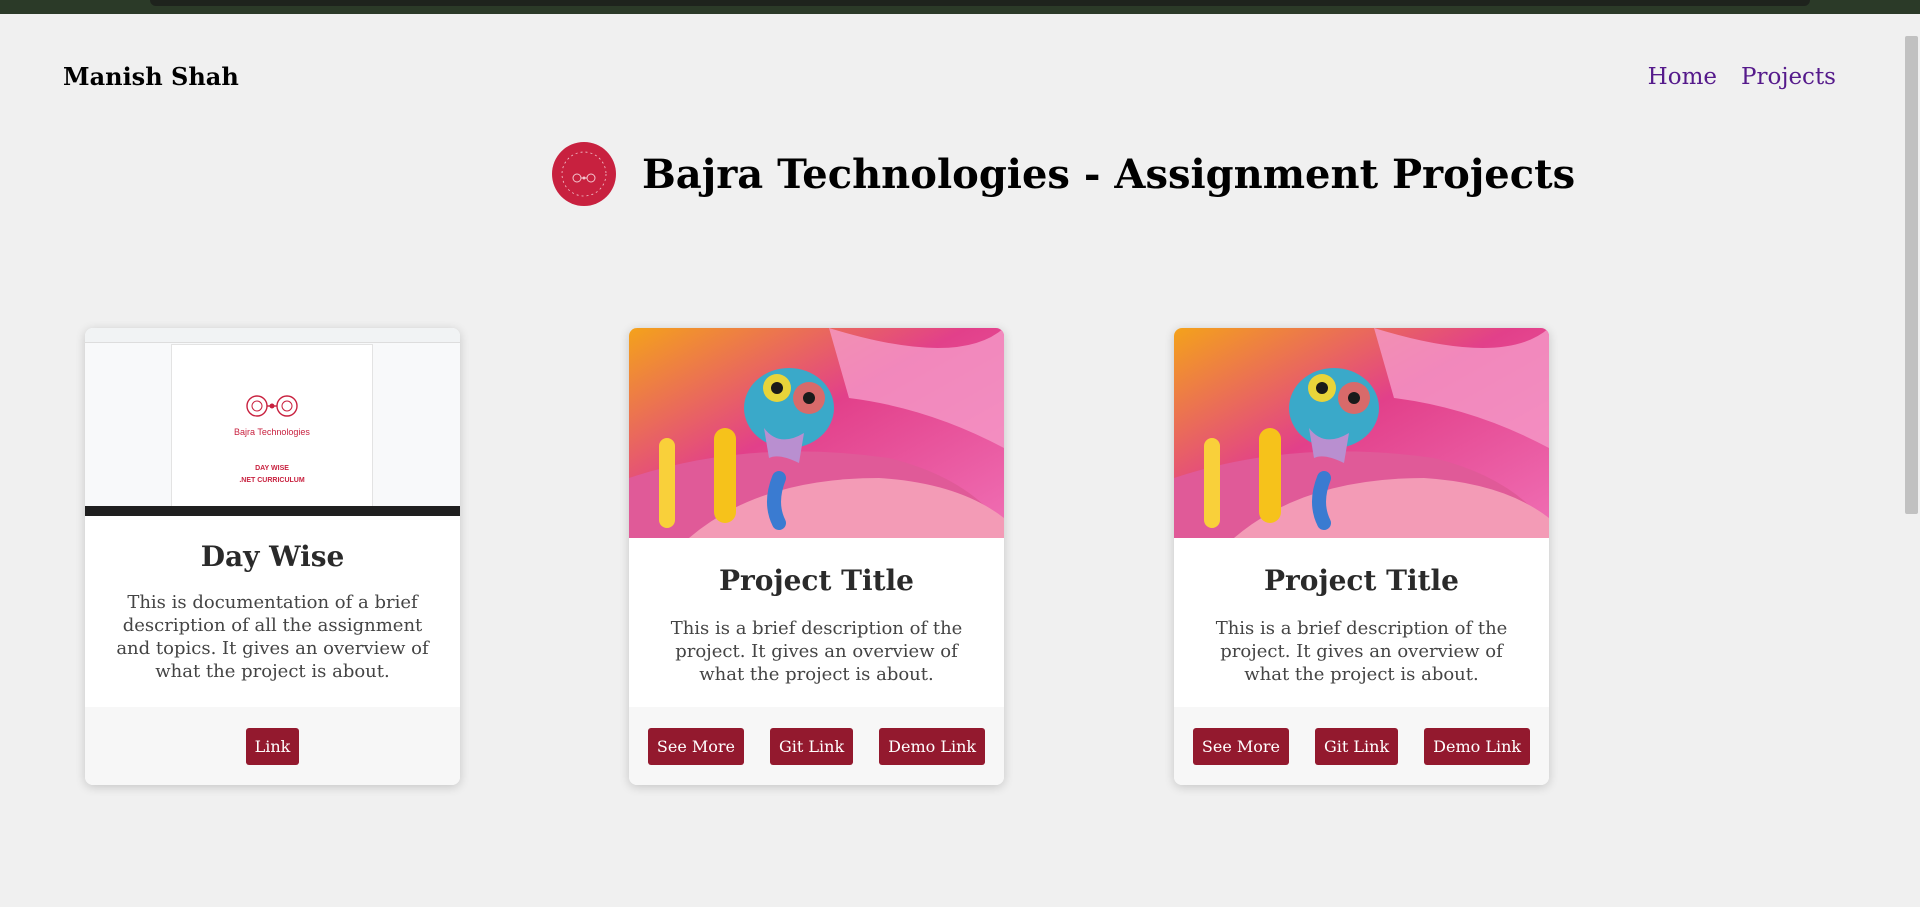 Image resolution: width=1920 pixels, height=907 pixels. What do you see at coordinates (272, 480) in the screenshot?
I see `thumbnail-line-2: .NET CURRICULUM` at bounding box center [272, 480].